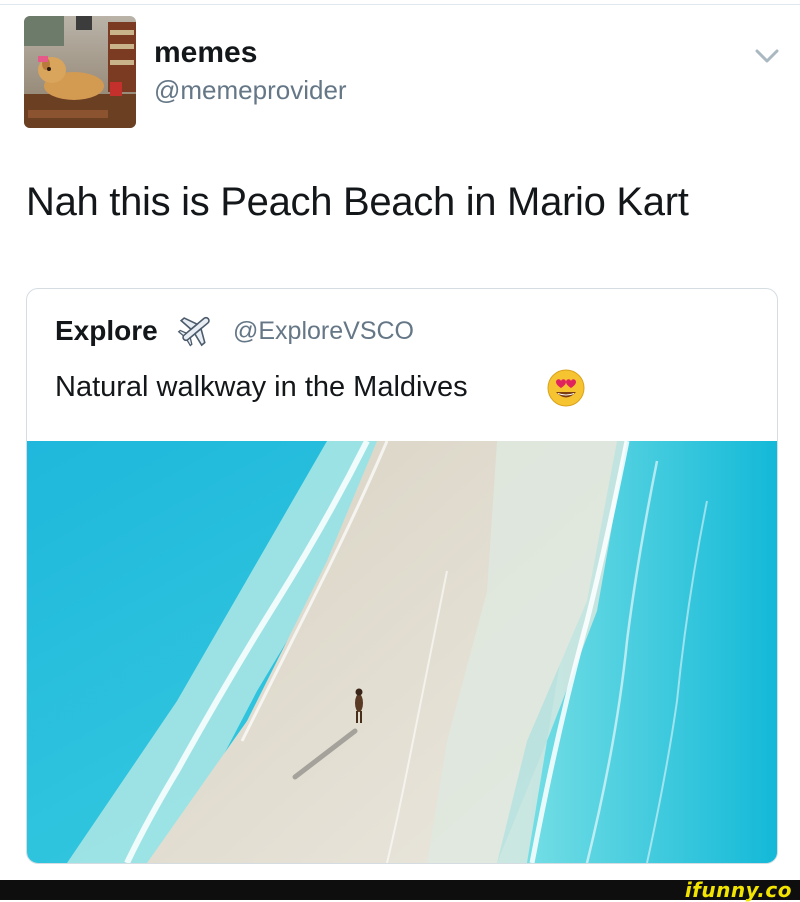 The image size is (800, 902). Describe the element at coordinates (205, 53) in the screenshot. I see `display-name: memes` at that location.